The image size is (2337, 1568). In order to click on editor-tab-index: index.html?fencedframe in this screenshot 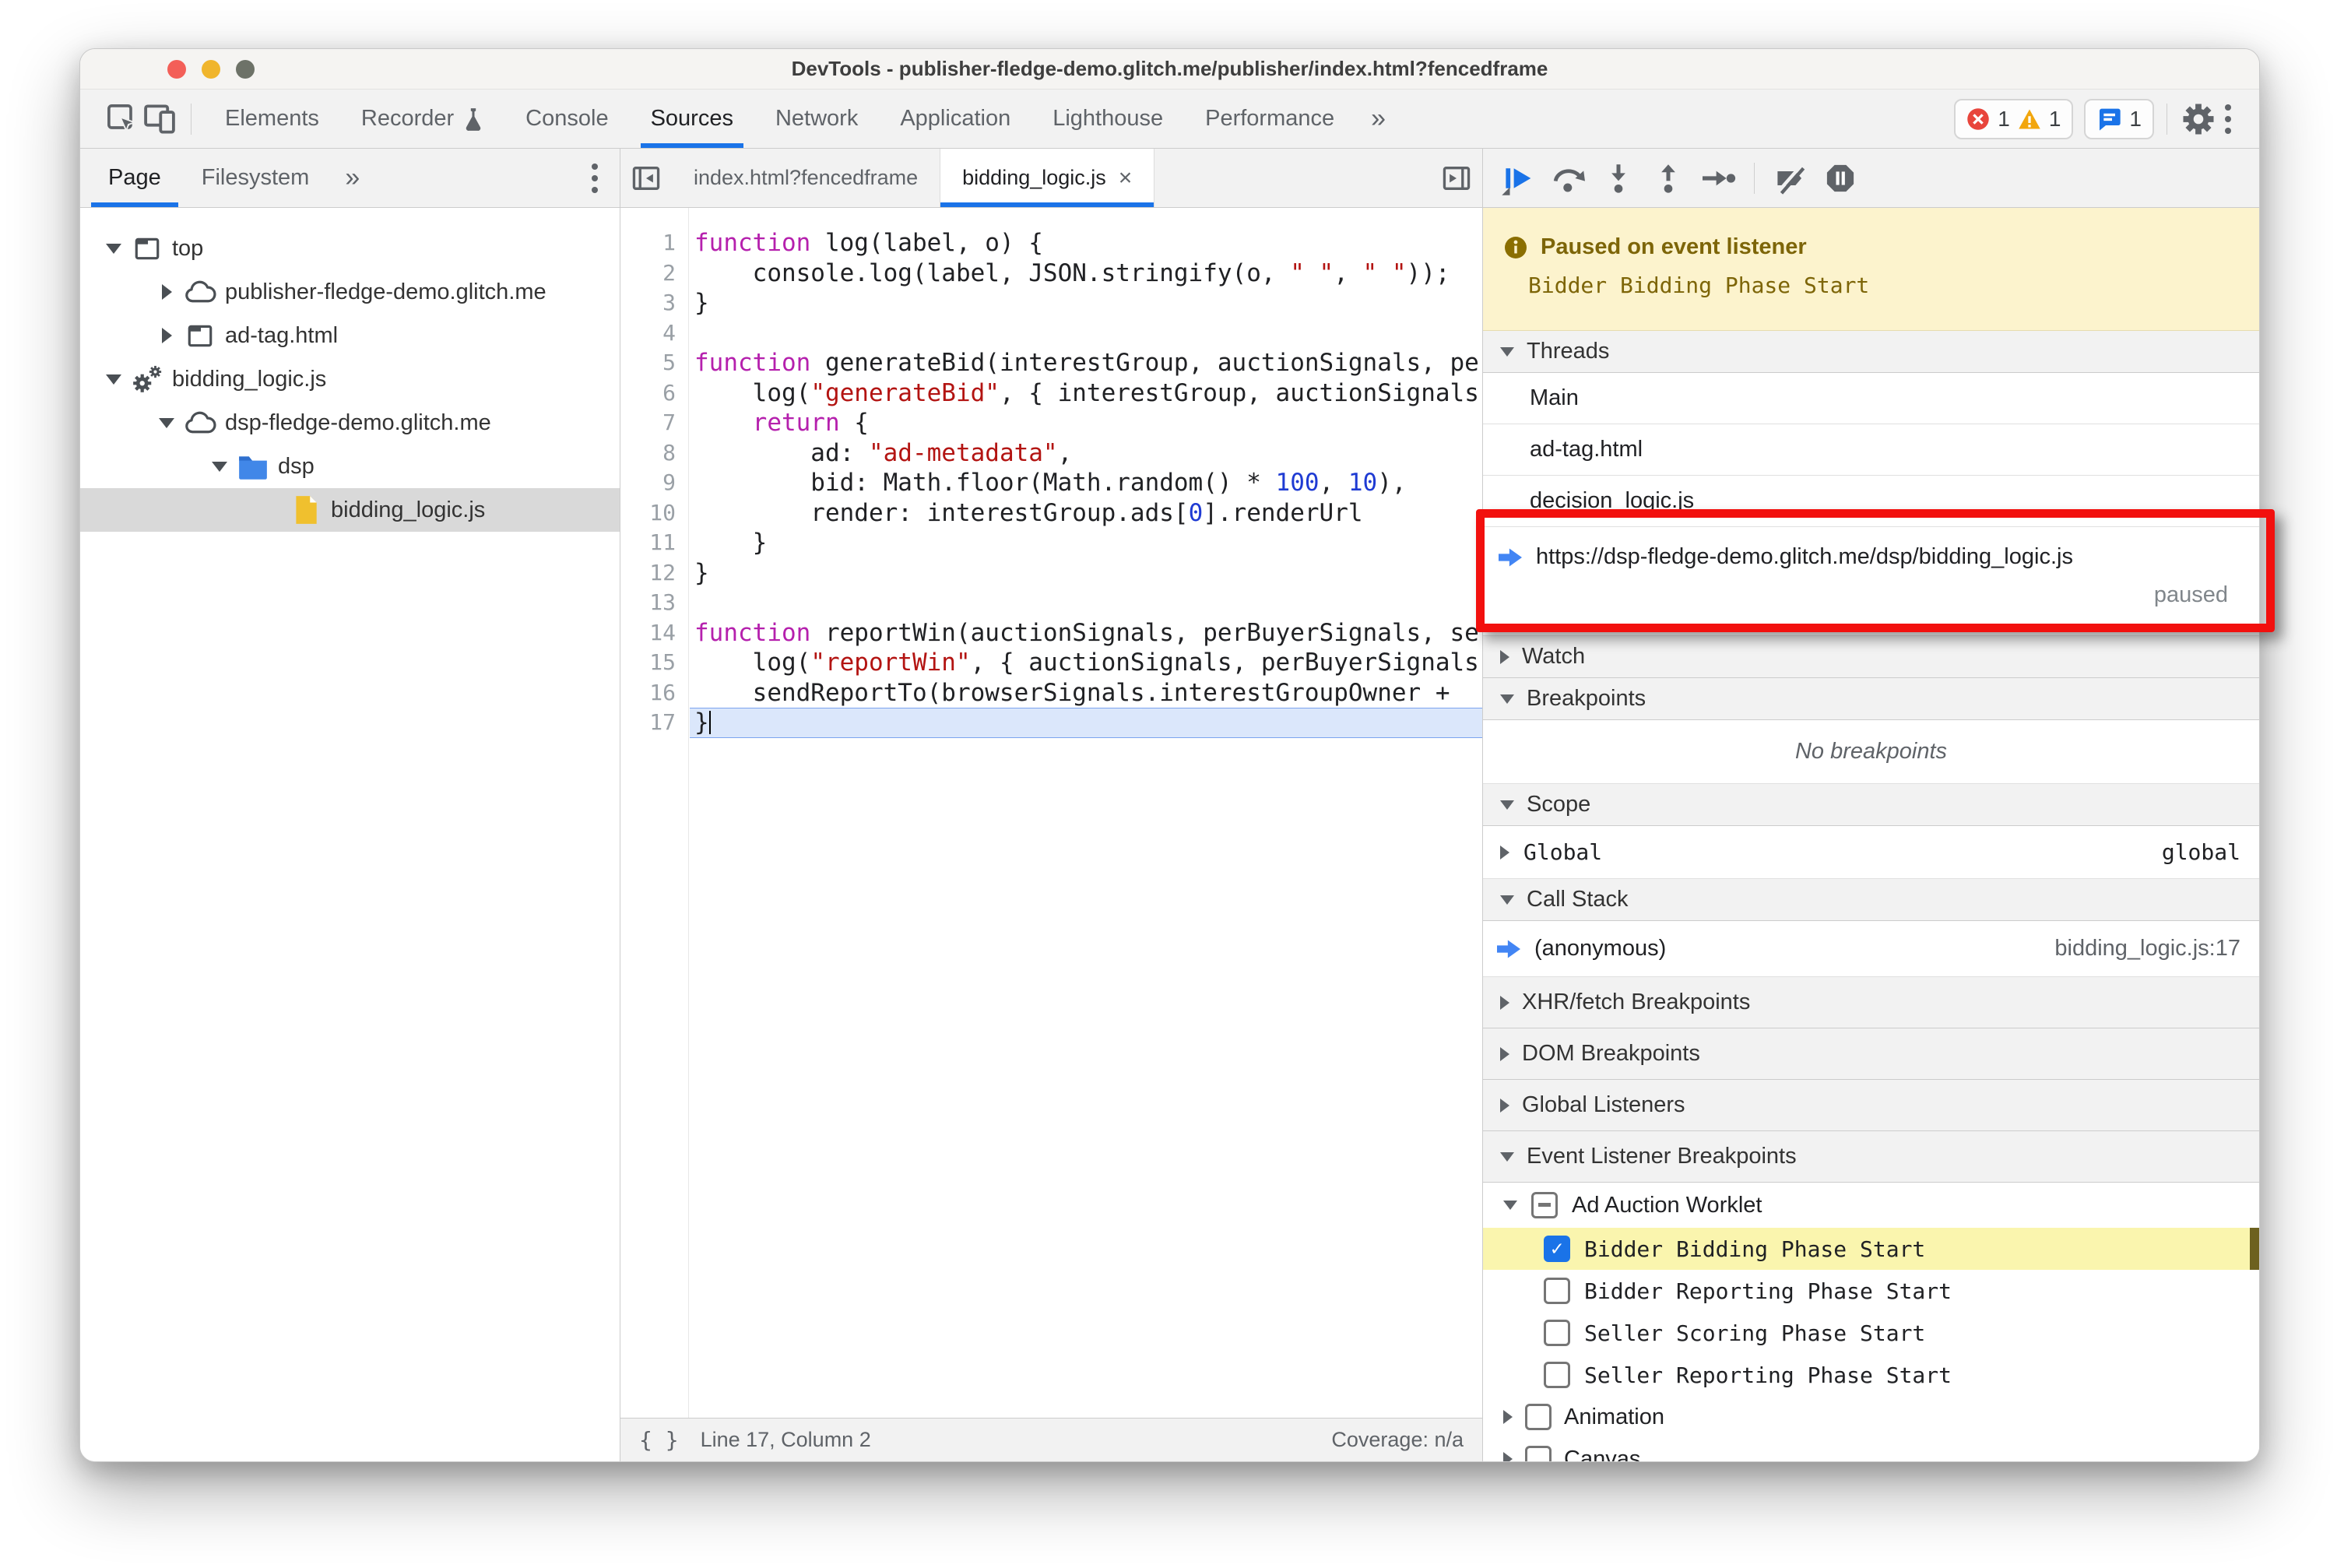, I will do `click(806, 178)`.